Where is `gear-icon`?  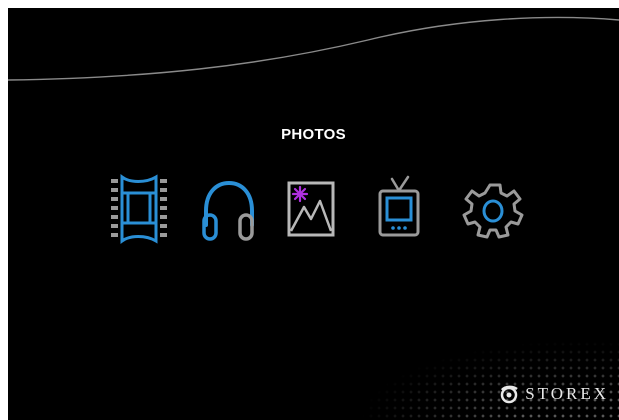 gear-icon is located at coordinates (495, 210).